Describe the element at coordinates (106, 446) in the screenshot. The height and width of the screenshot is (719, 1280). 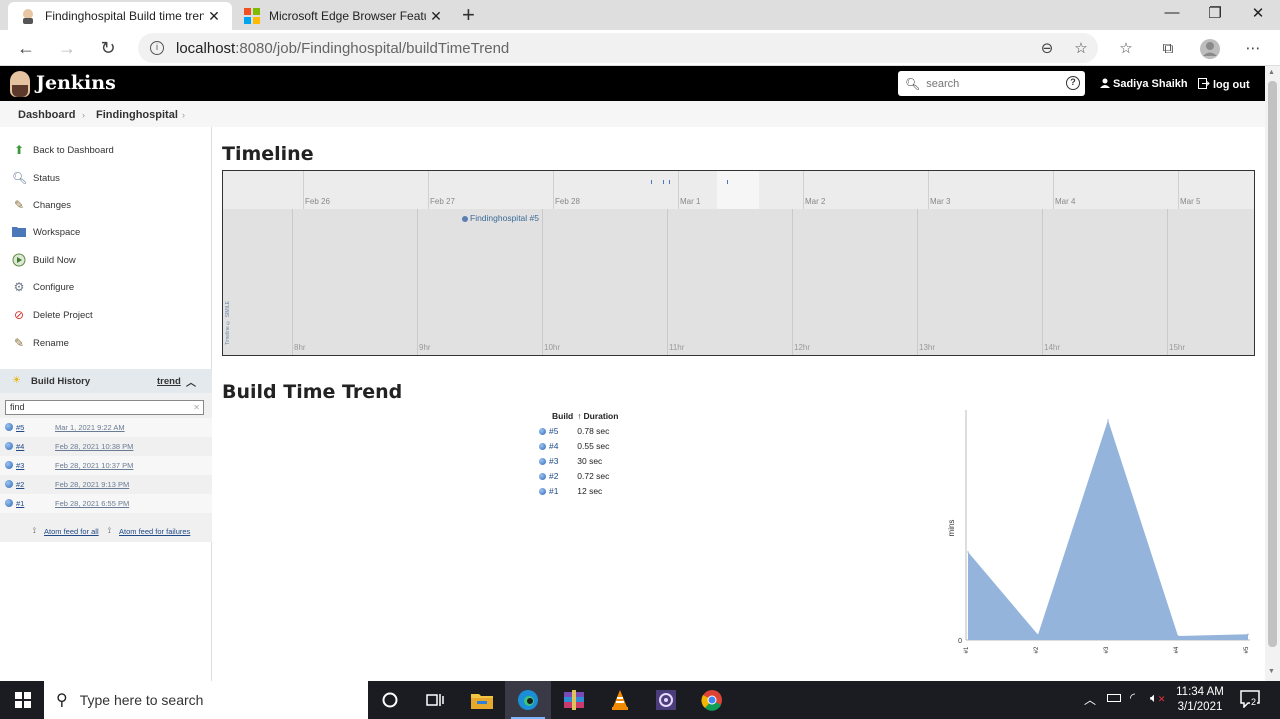
I see `build-history-row: #4 Feb 28, 2021 10:38 PM` at that location.